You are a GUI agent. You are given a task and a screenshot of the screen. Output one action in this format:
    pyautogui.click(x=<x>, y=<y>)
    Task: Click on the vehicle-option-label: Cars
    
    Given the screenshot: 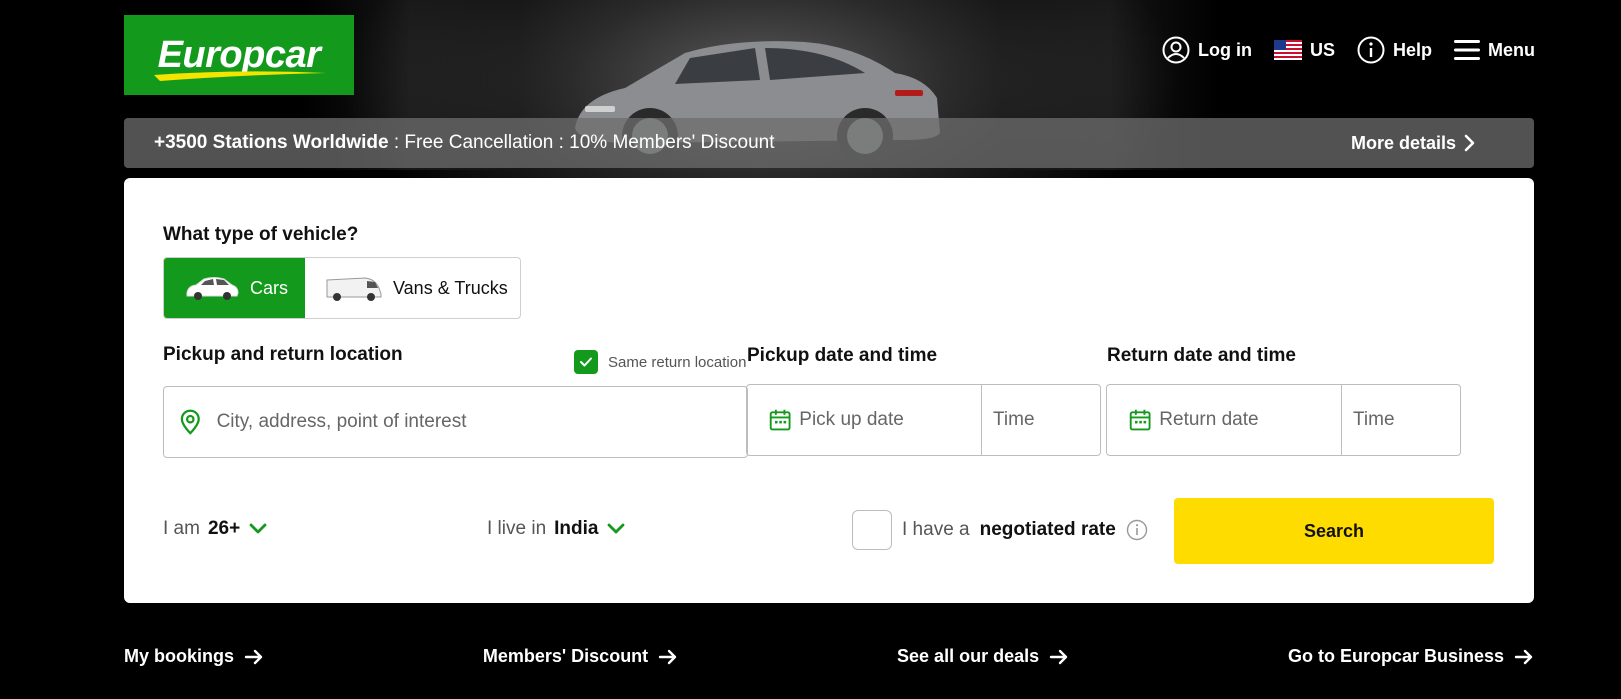 What is the action you would take?
    pyautogui.click(x=269, y=287)
    